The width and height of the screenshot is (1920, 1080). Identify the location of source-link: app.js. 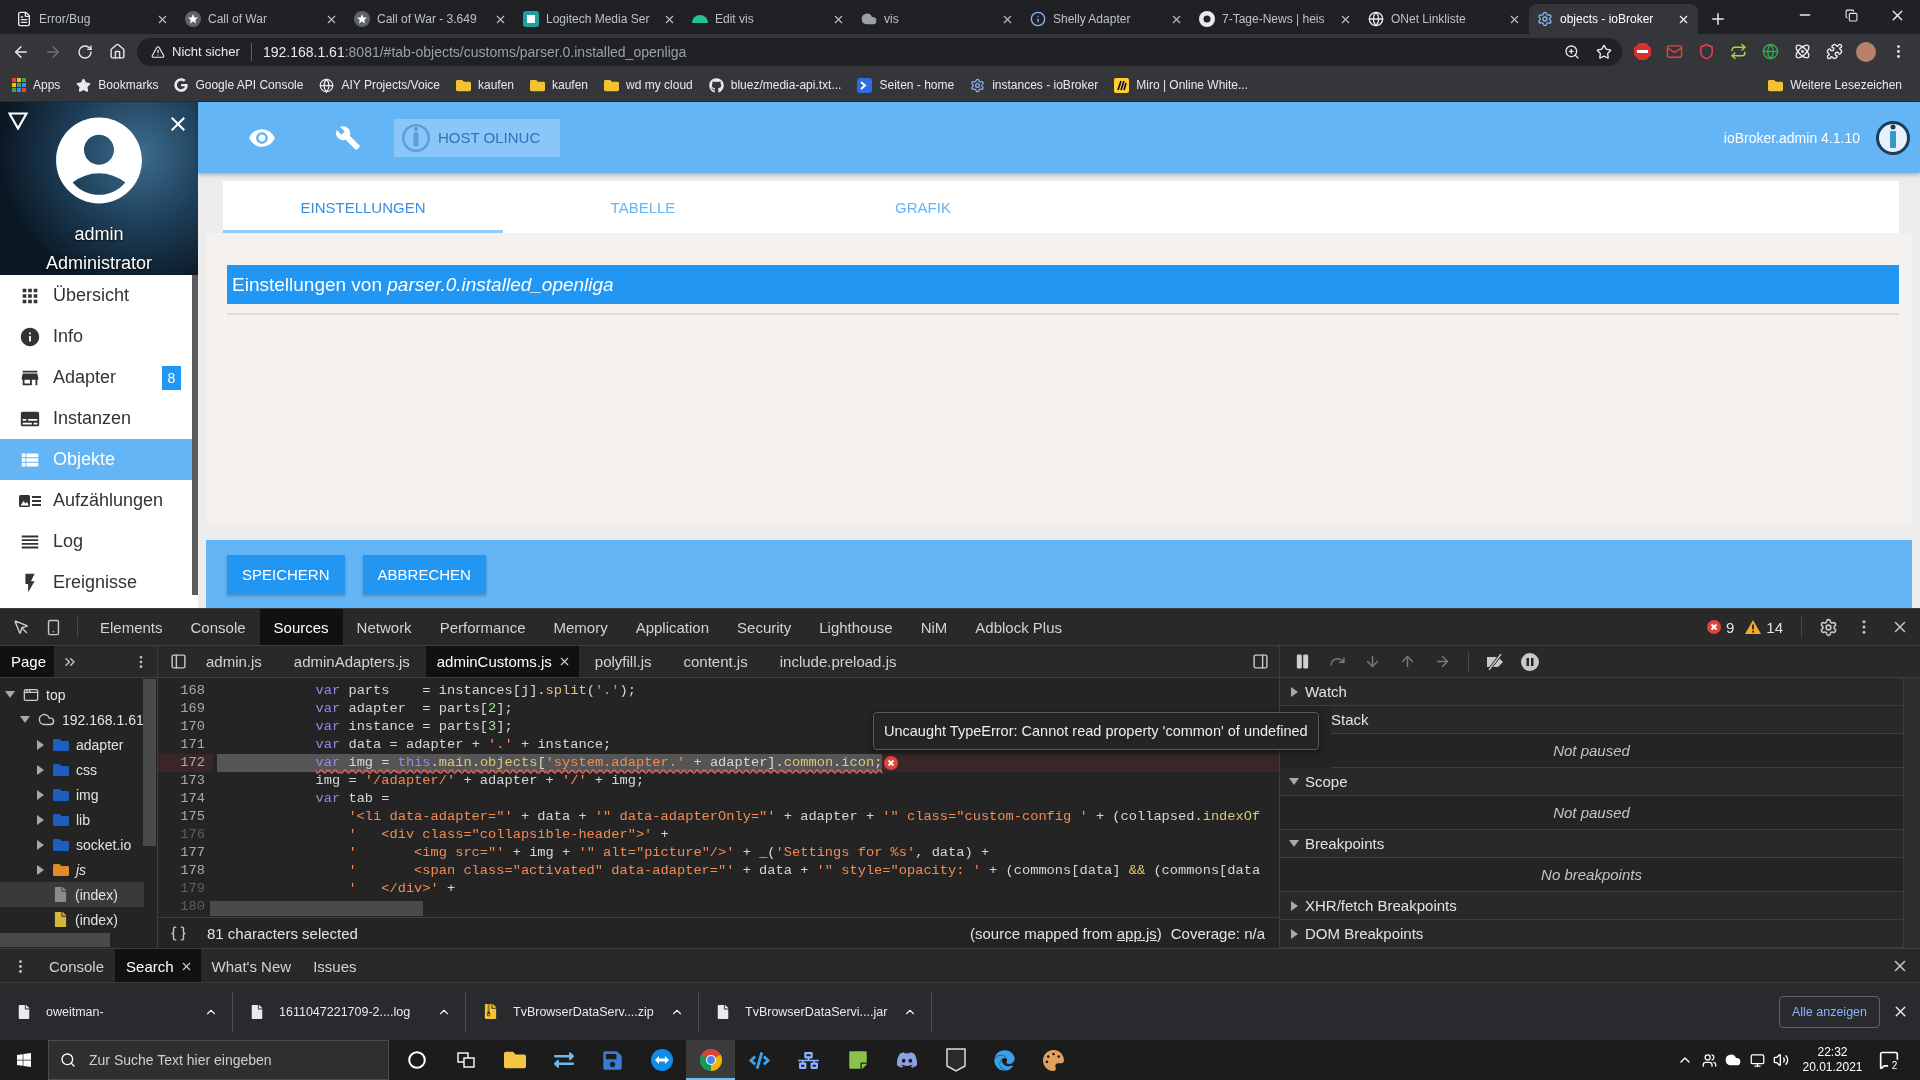
(1136, 933).